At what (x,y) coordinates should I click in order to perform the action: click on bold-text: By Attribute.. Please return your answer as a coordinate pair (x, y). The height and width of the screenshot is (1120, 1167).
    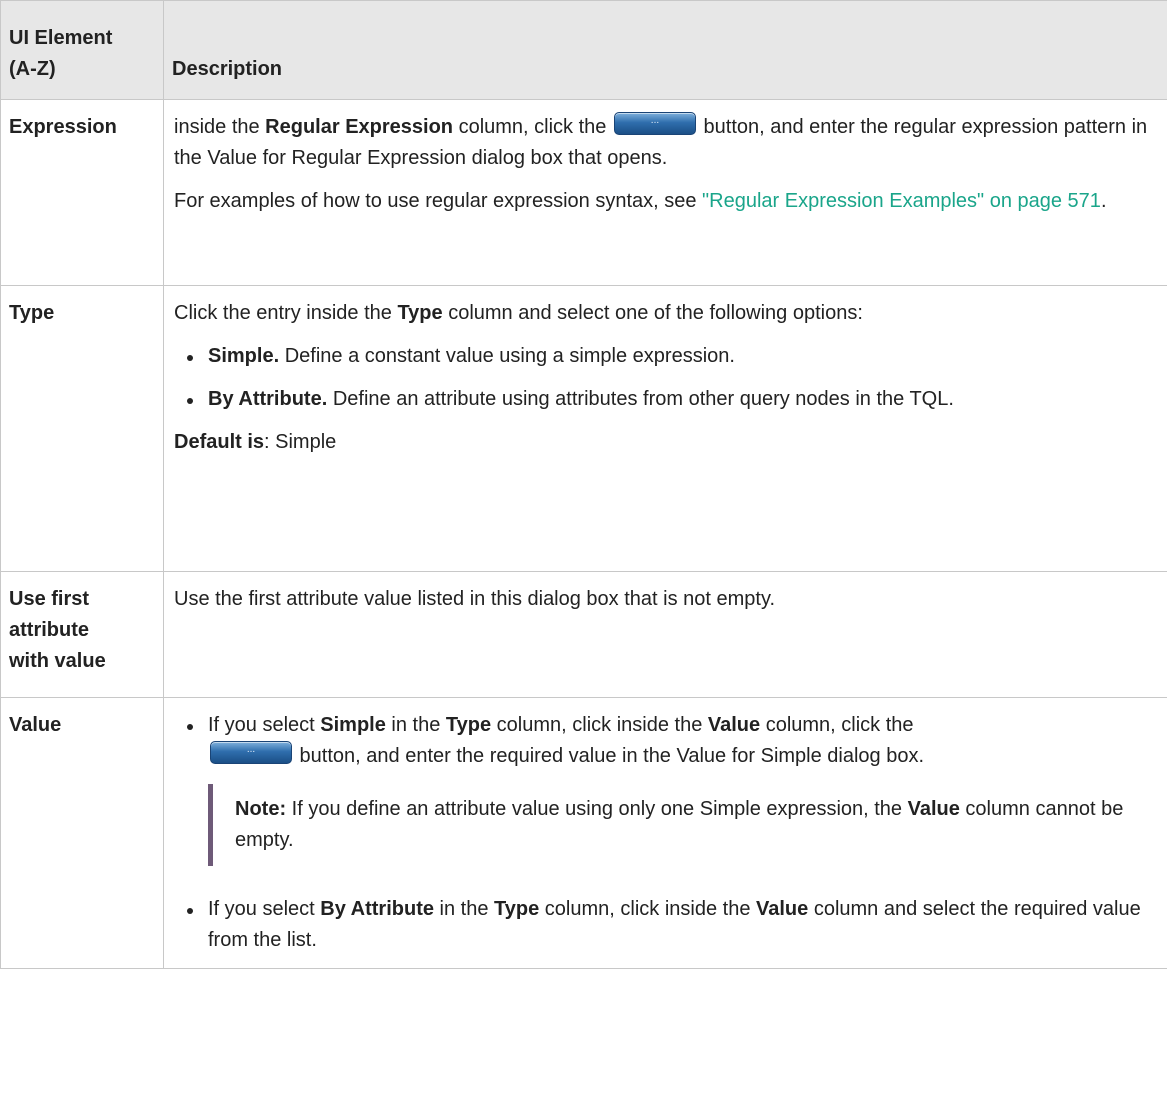
    Looking at the image, I should click on (268, 399).